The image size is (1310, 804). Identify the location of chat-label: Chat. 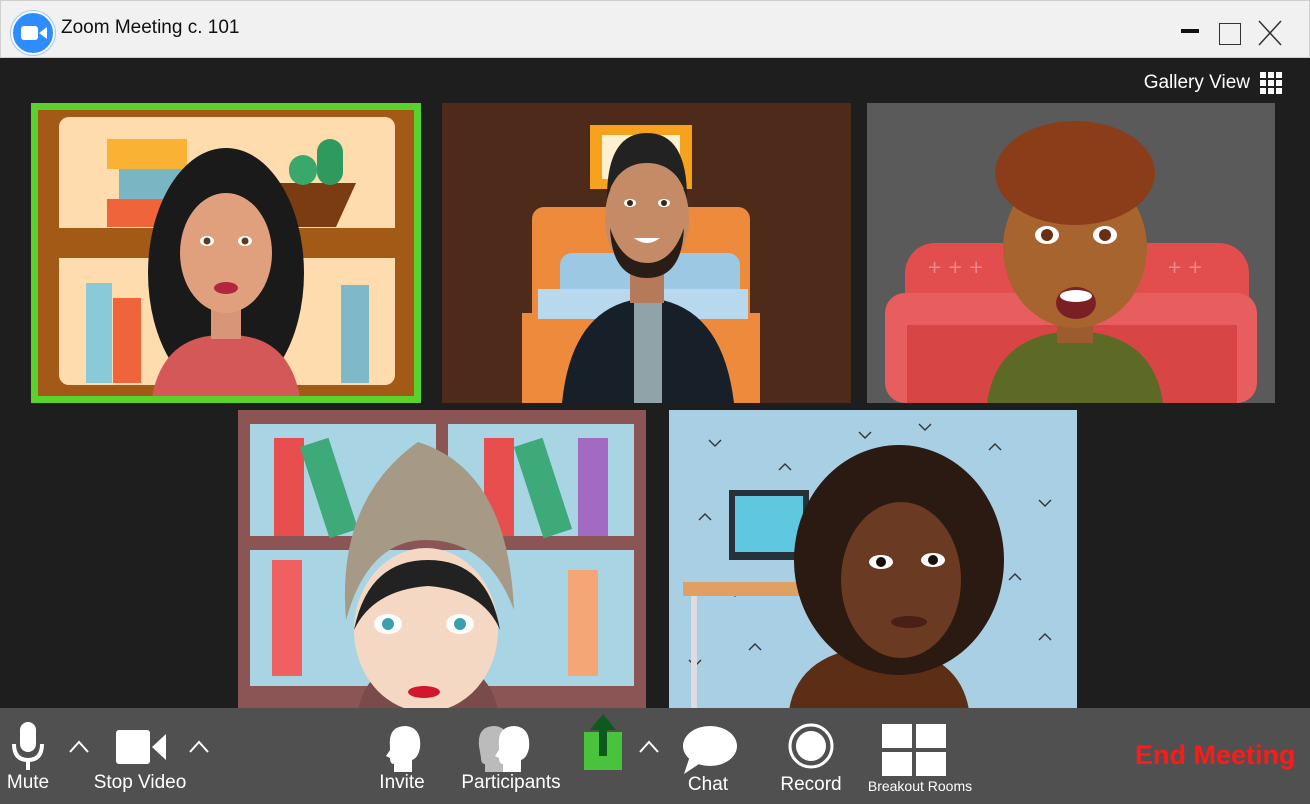
(708, 784).